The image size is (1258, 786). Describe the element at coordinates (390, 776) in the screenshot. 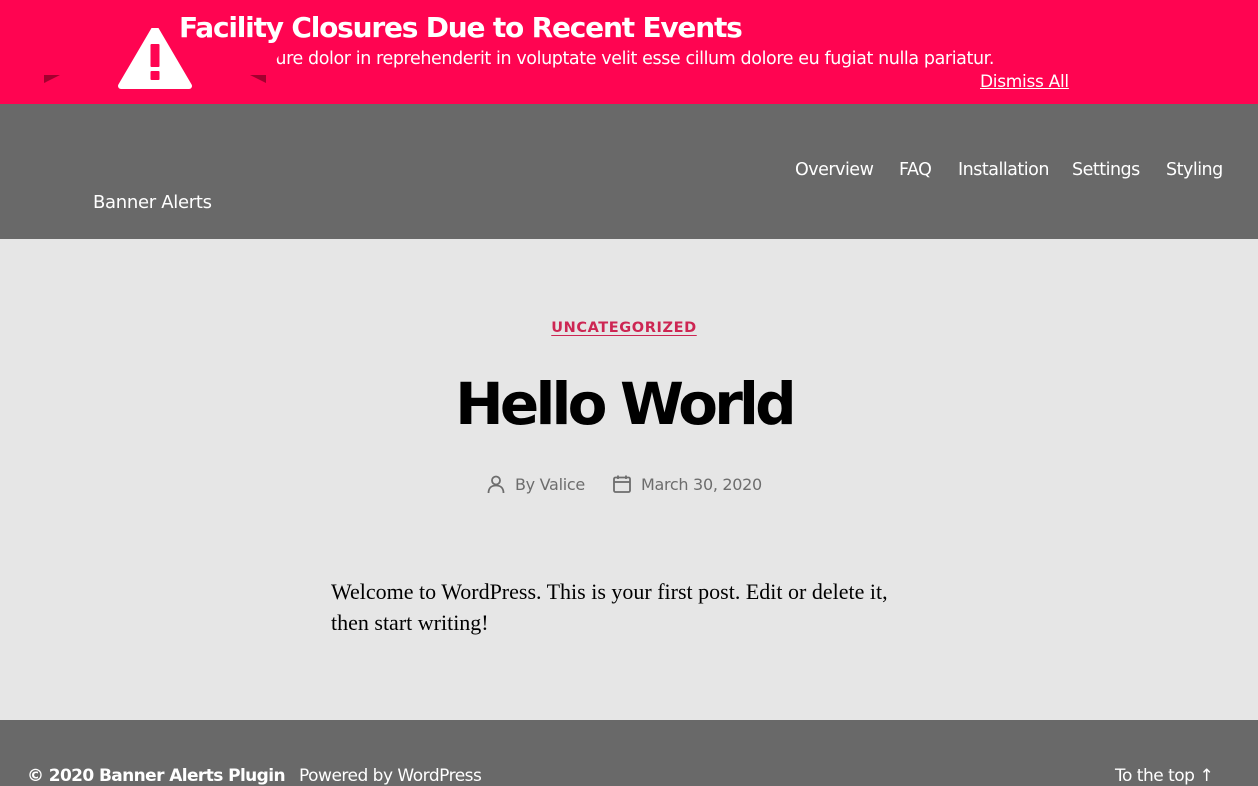

I see `powered-by-link: Powered by WordPress` at that location.